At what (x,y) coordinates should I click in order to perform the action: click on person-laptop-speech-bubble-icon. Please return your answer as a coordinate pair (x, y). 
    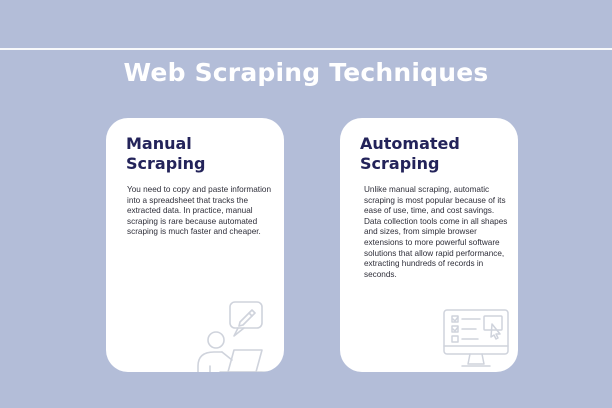
    Looking at the image, I should click on (233, 336).